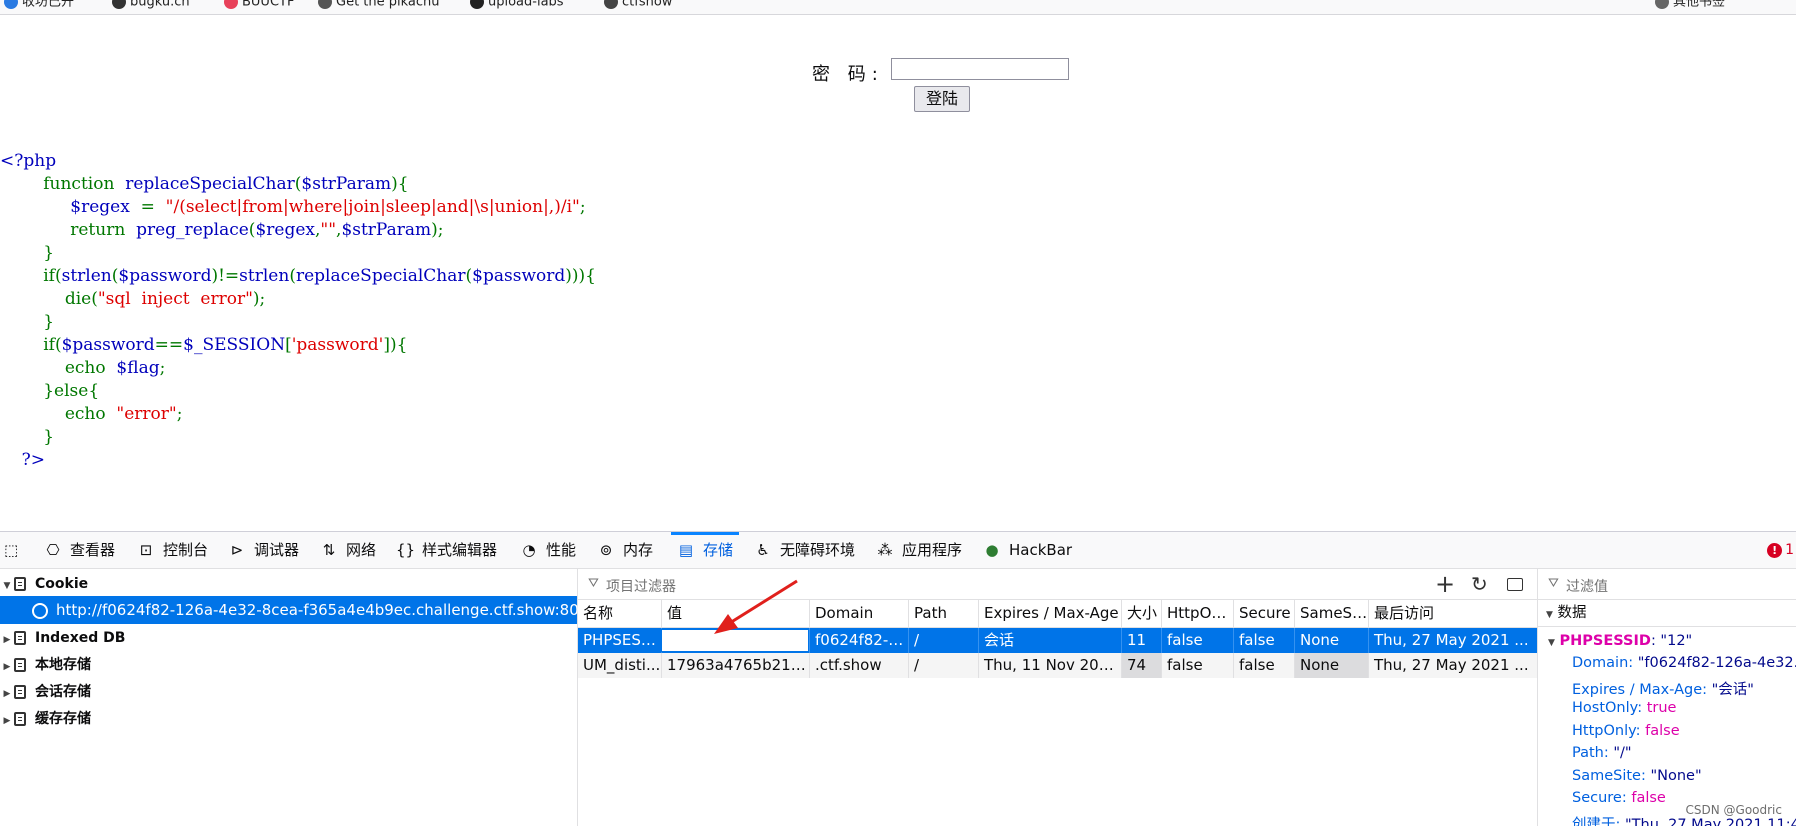 Image resolution: width=1796 pixels, height=826 pixels. What do you see at coordinates (858, 613) in the screenshot?
I see `column-header: Domain` at bounding box center [858, 613].